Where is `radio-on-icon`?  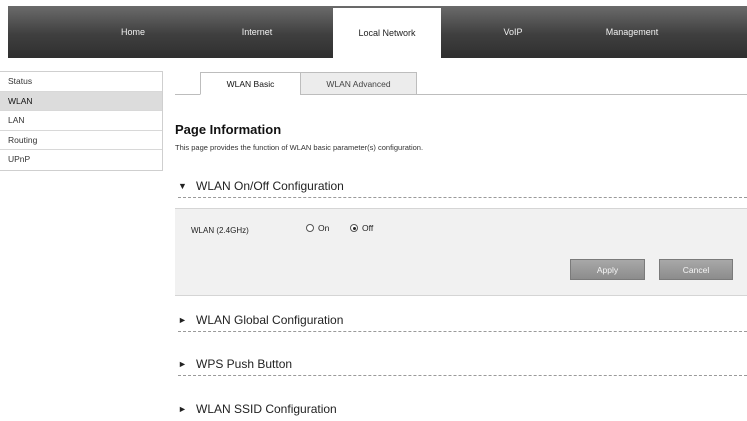
radio-on-icon is located at coordinates (310, 228).